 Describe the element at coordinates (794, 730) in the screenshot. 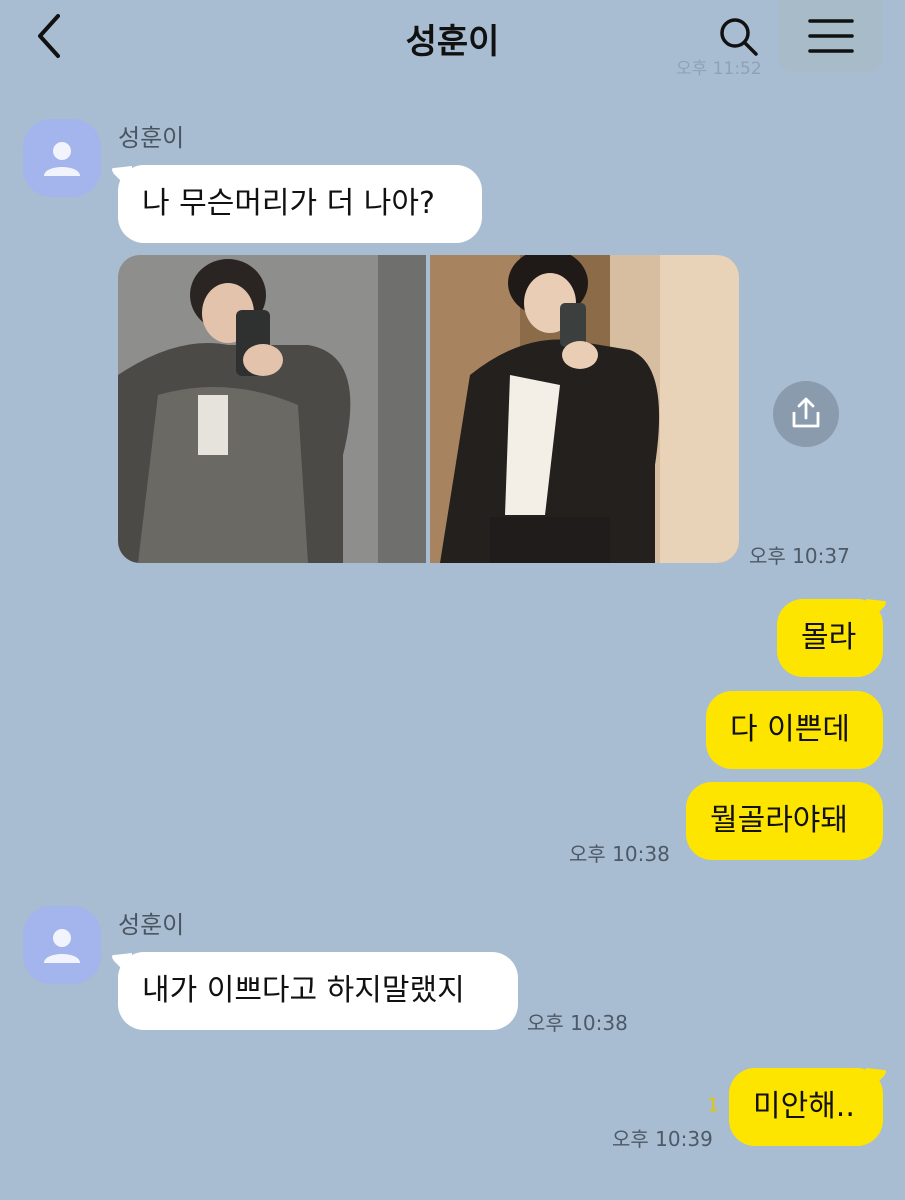

I see `message-bubble: 다 이쁜데` at that location.